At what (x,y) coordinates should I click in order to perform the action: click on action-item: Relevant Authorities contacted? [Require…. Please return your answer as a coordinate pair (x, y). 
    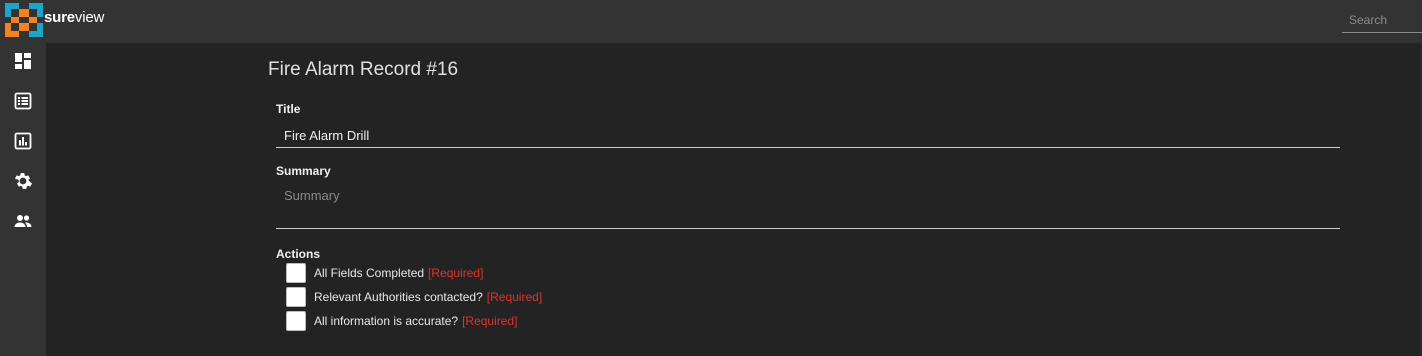
    Looking at the image, I should click on (414, 297).